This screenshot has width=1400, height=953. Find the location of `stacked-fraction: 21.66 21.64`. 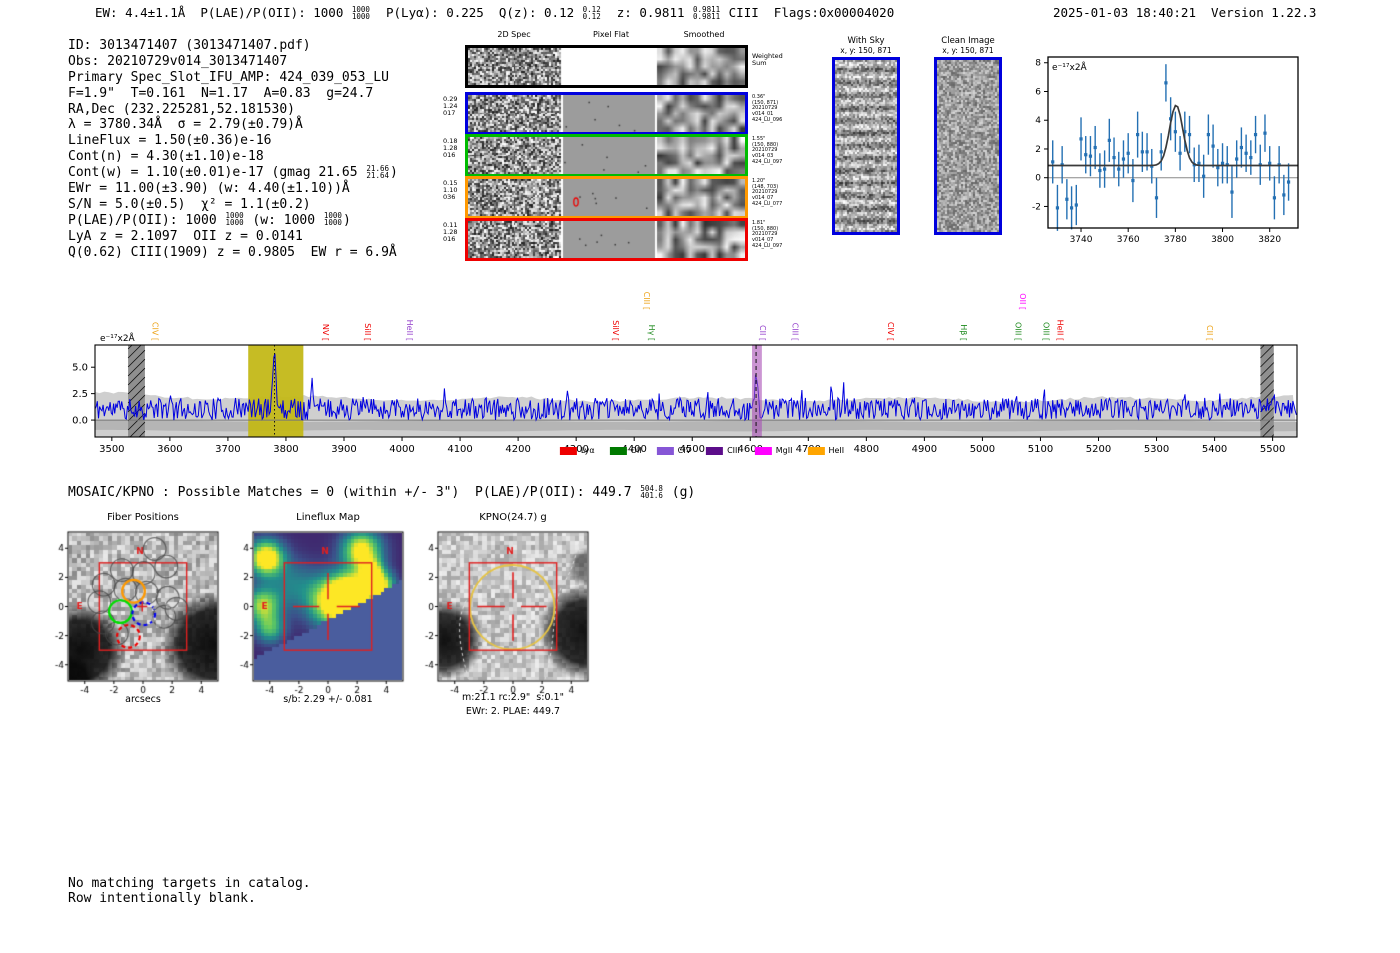

stacked-fraction: 21.66 21.64 is located at coordinates (377, 171).